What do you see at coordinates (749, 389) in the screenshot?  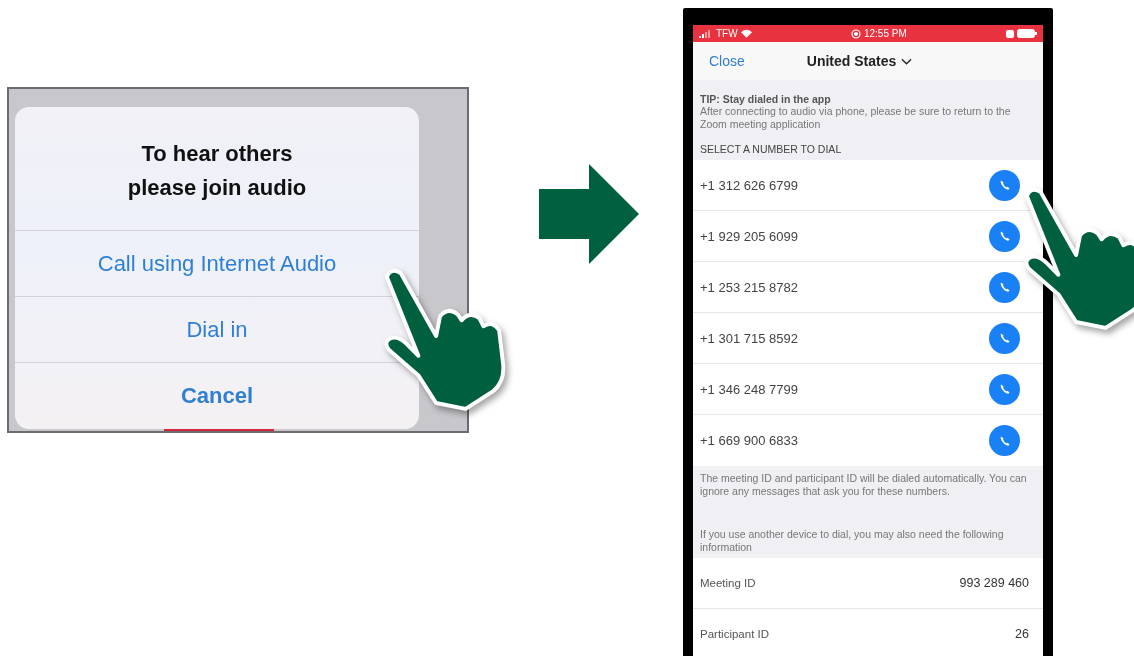 I see `phone-number: +1 346 248 7799` at bounding box center [749, 389].